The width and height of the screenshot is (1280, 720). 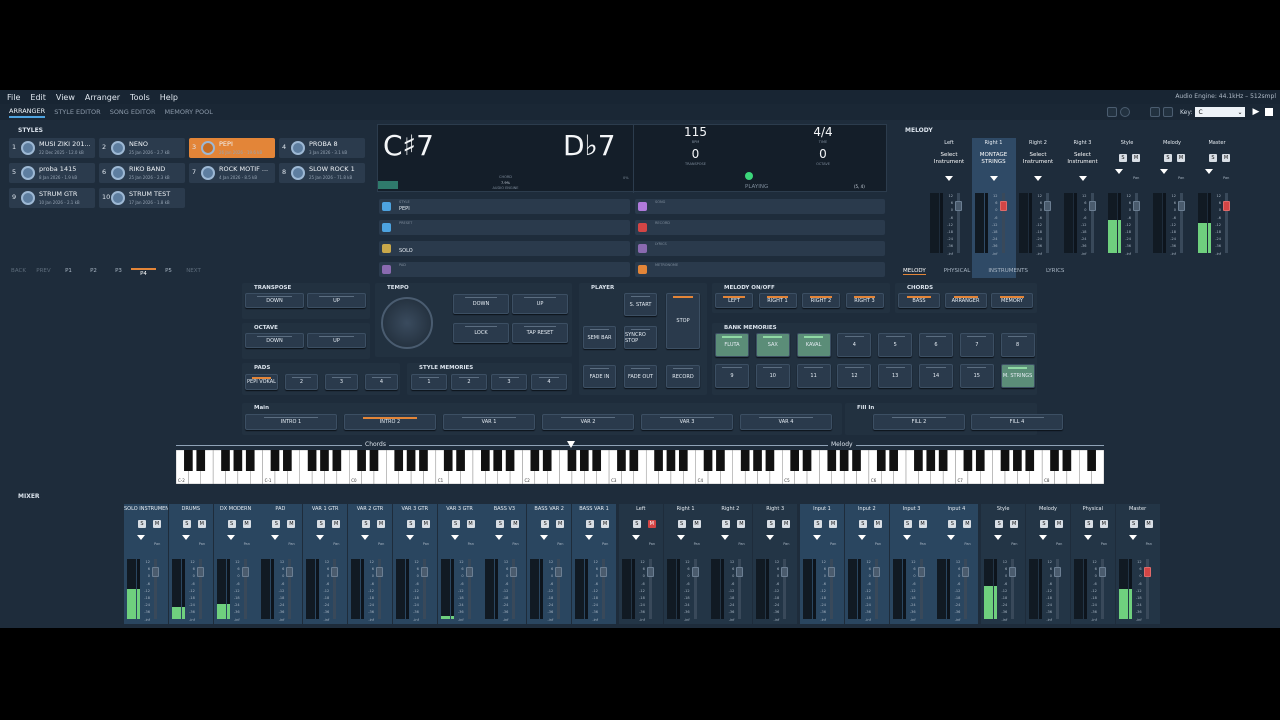 I want to click on melody-tab-physical: PHYSICAL, so click(x=957, y=271).